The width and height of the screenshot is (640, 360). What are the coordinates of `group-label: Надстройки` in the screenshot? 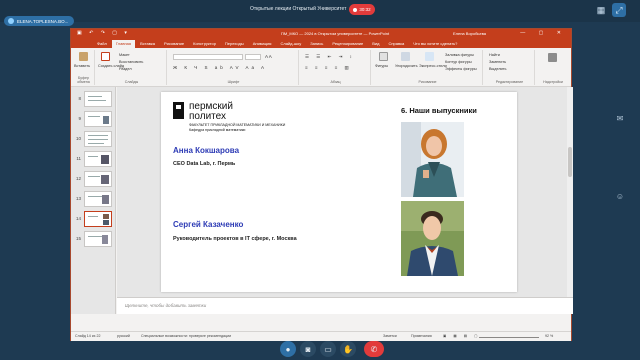 It's located at (553, 82).